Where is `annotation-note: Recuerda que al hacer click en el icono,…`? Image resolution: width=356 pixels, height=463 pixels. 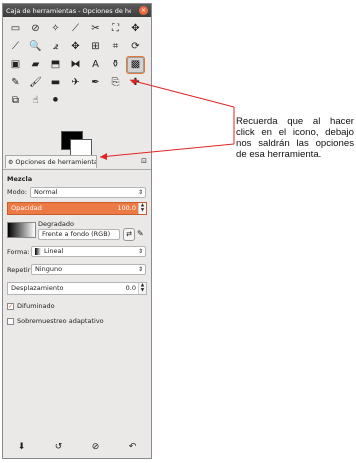 annotation-note: Recuerda que al hacer click en el icono,… is located at coordinates (295, 138).